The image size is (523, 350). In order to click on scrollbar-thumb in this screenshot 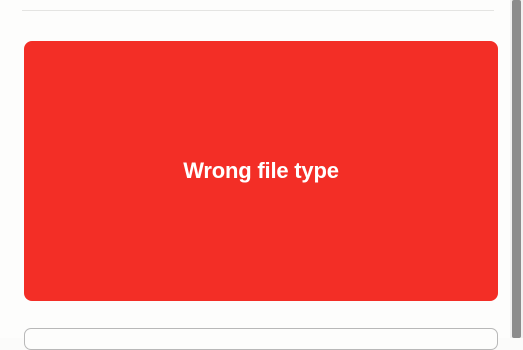, I will do `click(516, 169)`.